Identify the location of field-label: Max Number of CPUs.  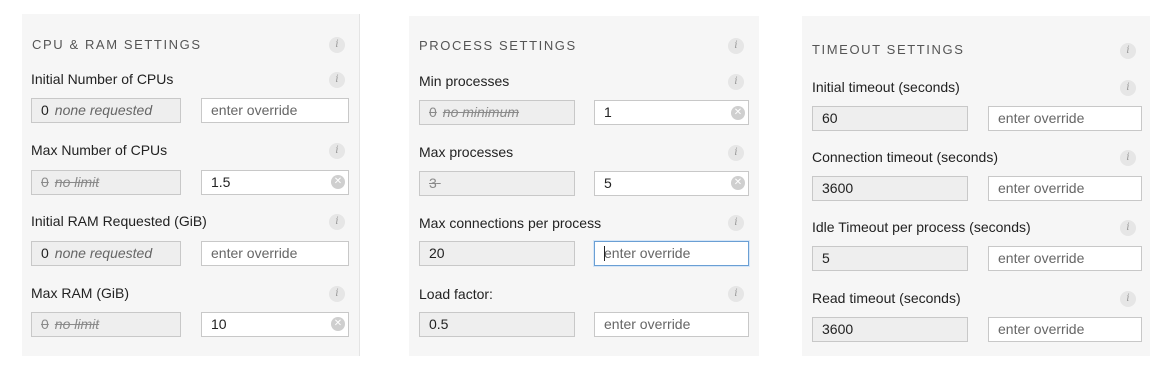
(99, 150).